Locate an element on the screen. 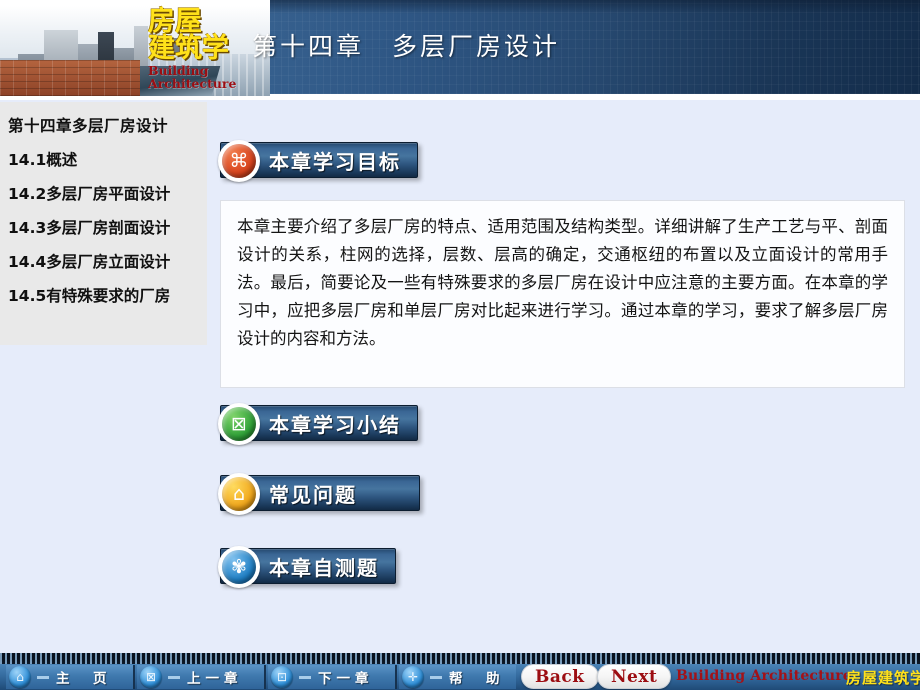 This screenshot has height=690, width=920. home-icon: ⌂ is located at coordinates (20, 677).